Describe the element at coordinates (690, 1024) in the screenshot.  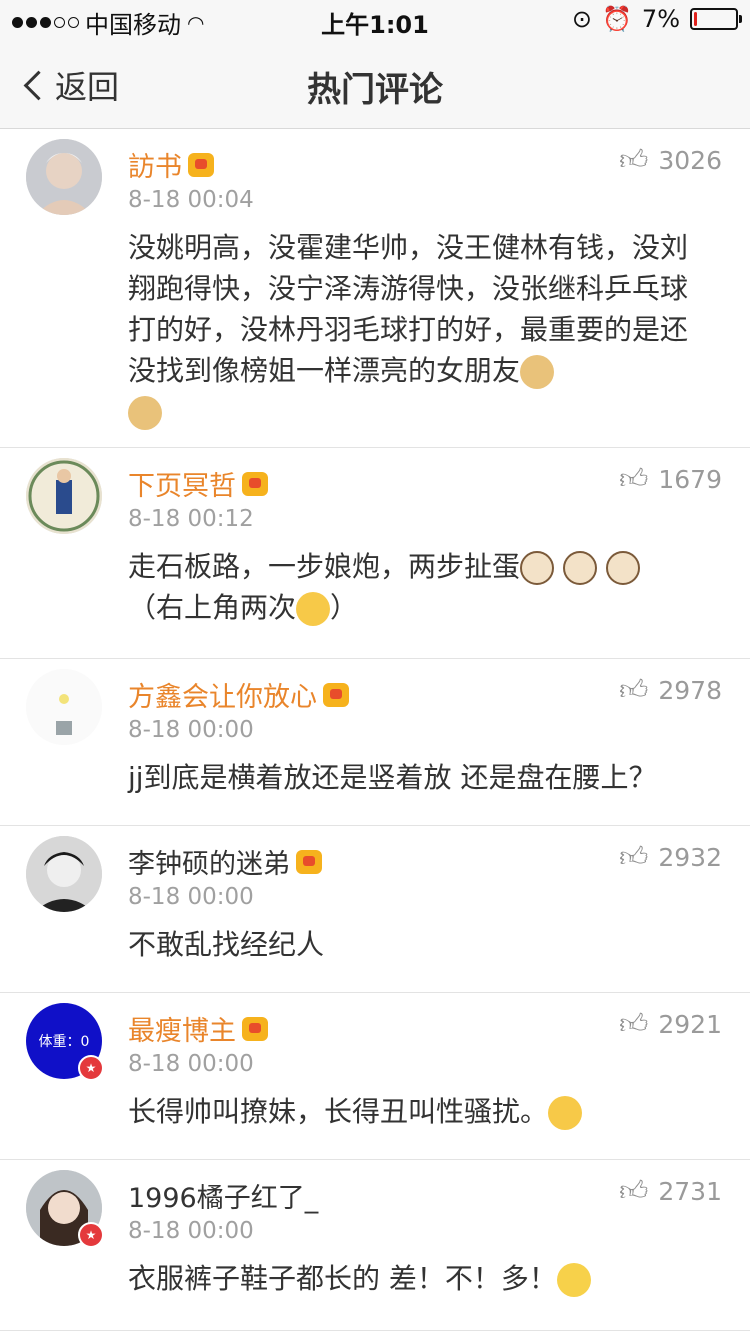
I see `like-count: 2921` at that location.